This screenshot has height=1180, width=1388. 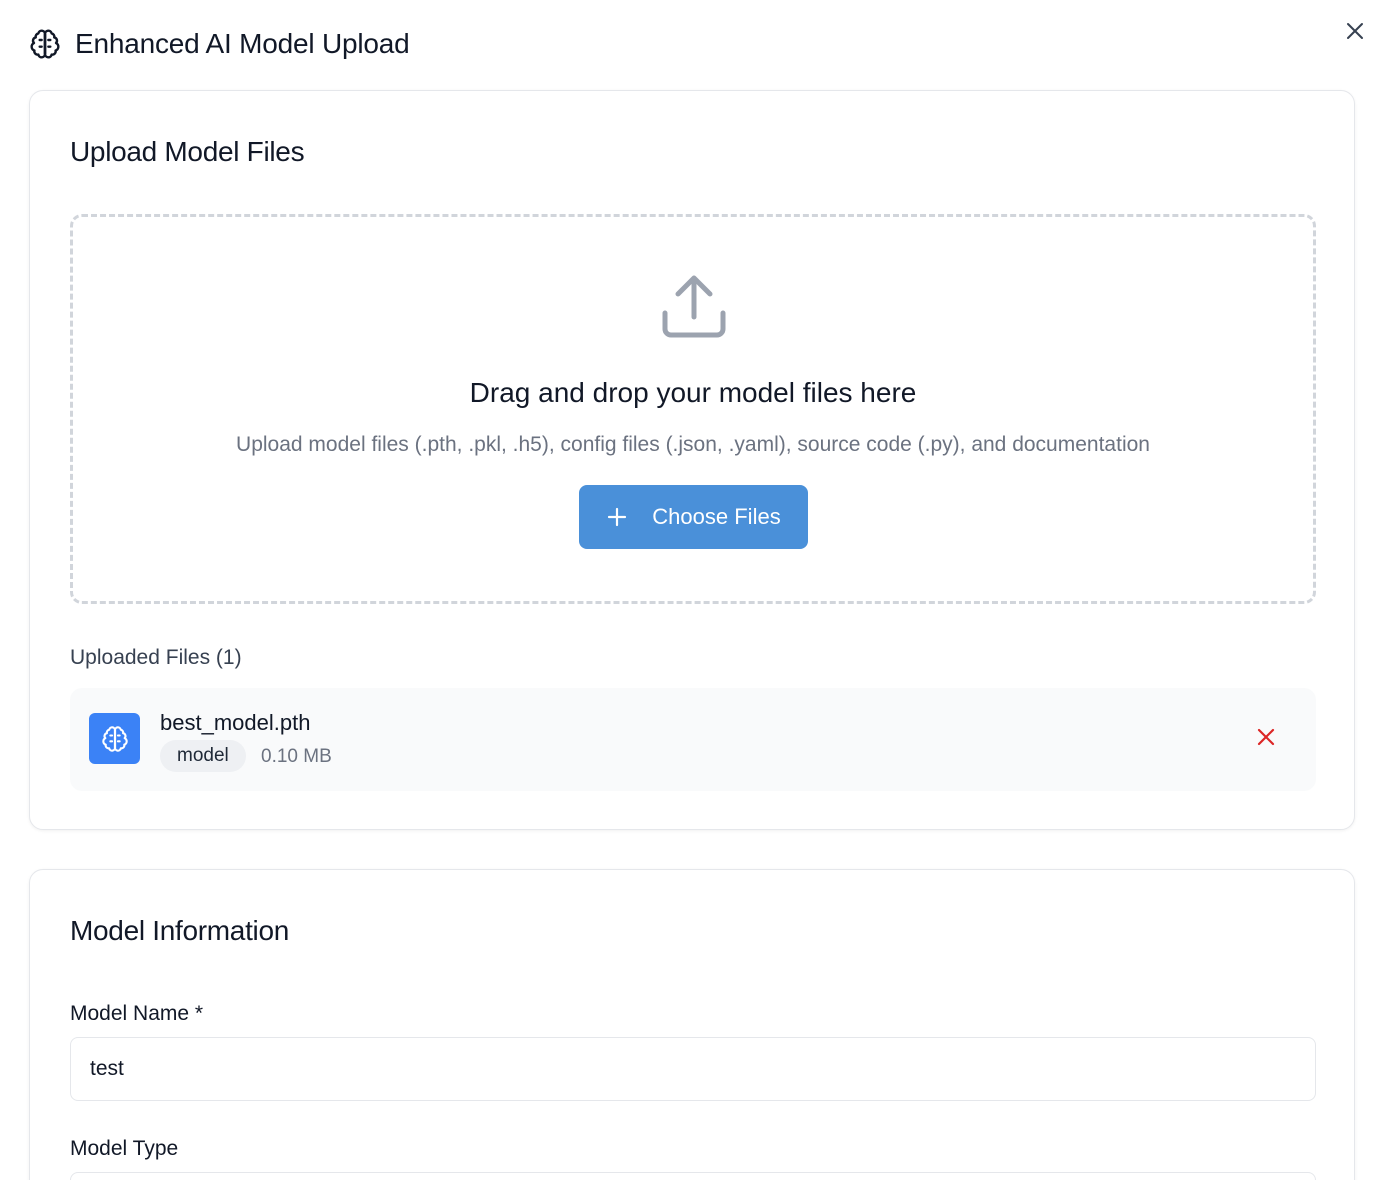 I want to click on dropzone-title: Drag and drop your model files here, so click(x=693, y=392).